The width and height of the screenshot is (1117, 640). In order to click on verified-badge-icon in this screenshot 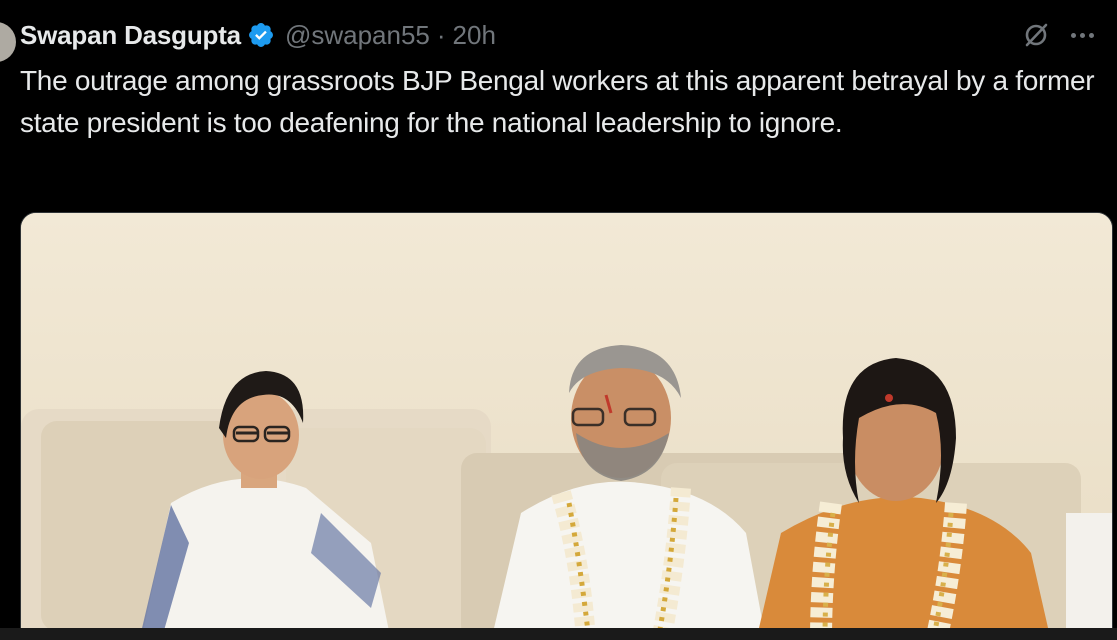, I will do `click(261, 35)`.